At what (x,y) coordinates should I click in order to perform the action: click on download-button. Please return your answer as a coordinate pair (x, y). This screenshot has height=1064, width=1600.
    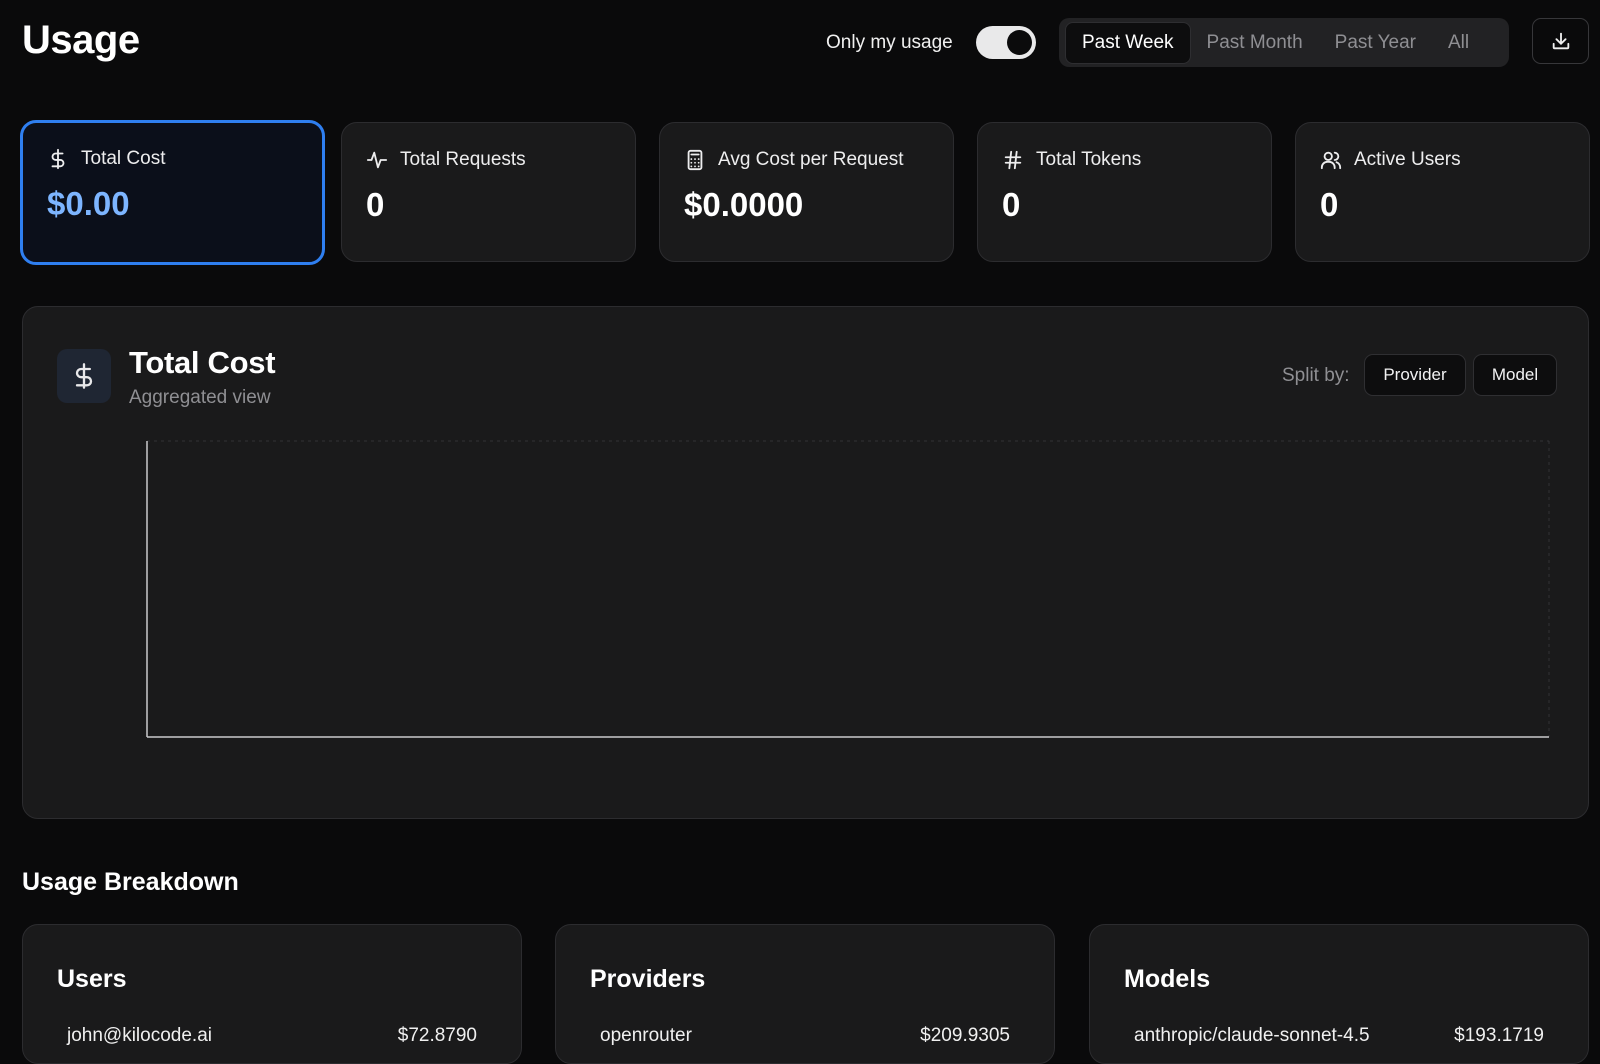
    Looking at the image, I should click on (1560, 41).